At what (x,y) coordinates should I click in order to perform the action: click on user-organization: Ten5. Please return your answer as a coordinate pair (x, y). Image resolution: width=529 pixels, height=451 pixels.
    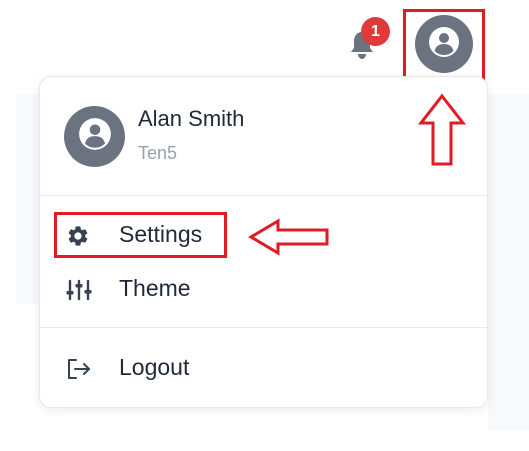
    Looking at the image, I should click on (158, 153).